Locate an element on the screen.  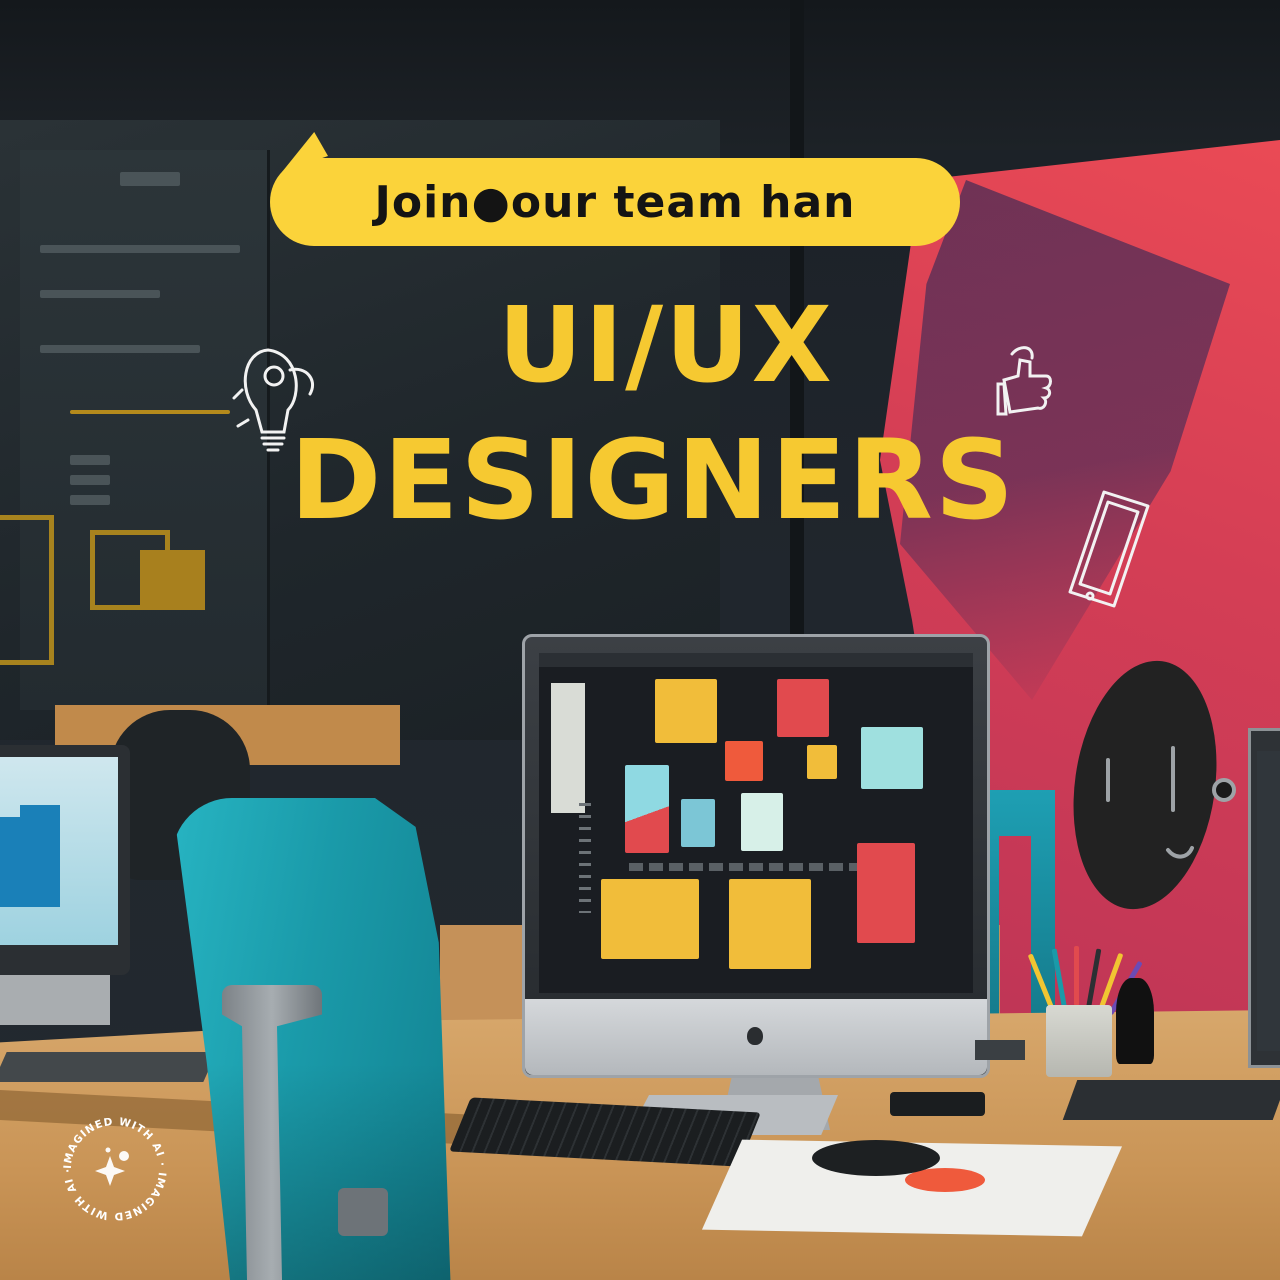
headline-line-1: UI/UX is located at coordinates (666, 345).